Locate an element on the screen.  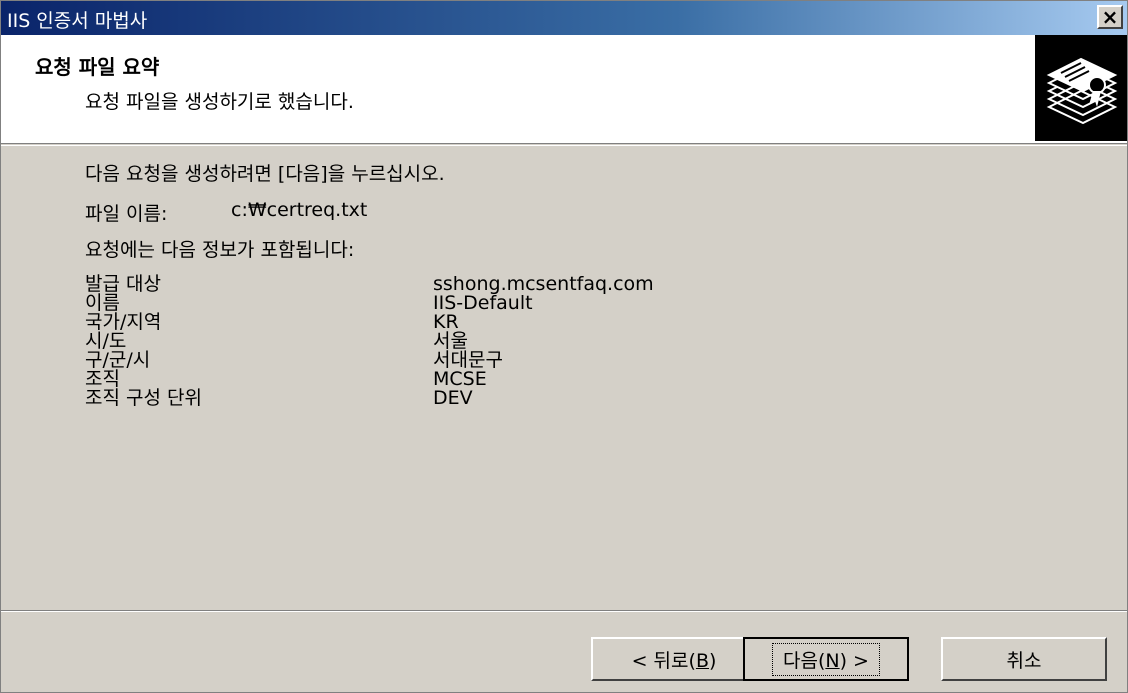
info-value-org-unit: DEV is located at coordinates (453, 398).